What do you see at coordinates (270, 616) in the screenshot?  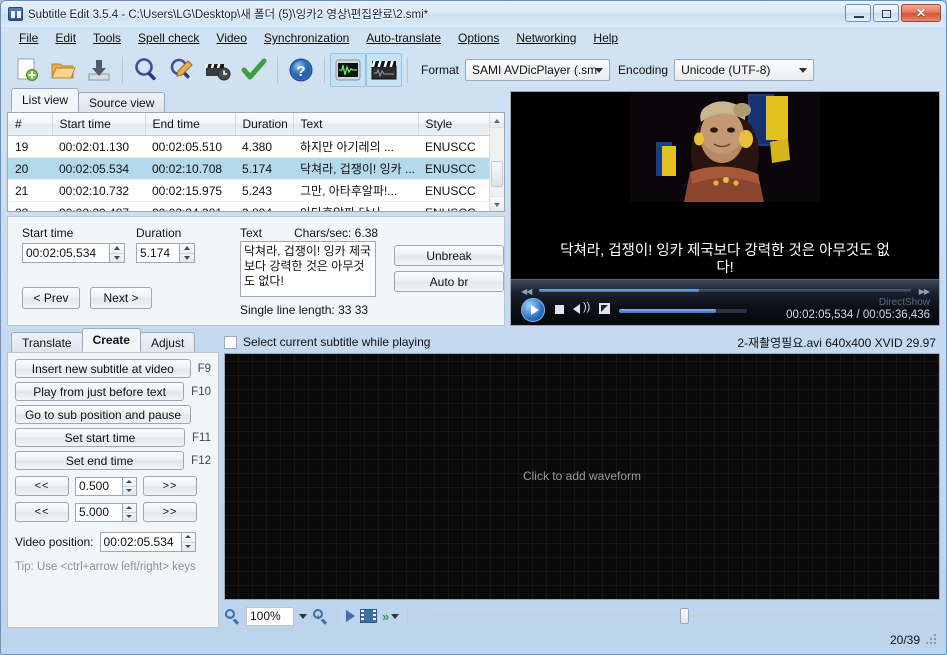 I see `zoom-level-input` at bounding box center [270, 616].